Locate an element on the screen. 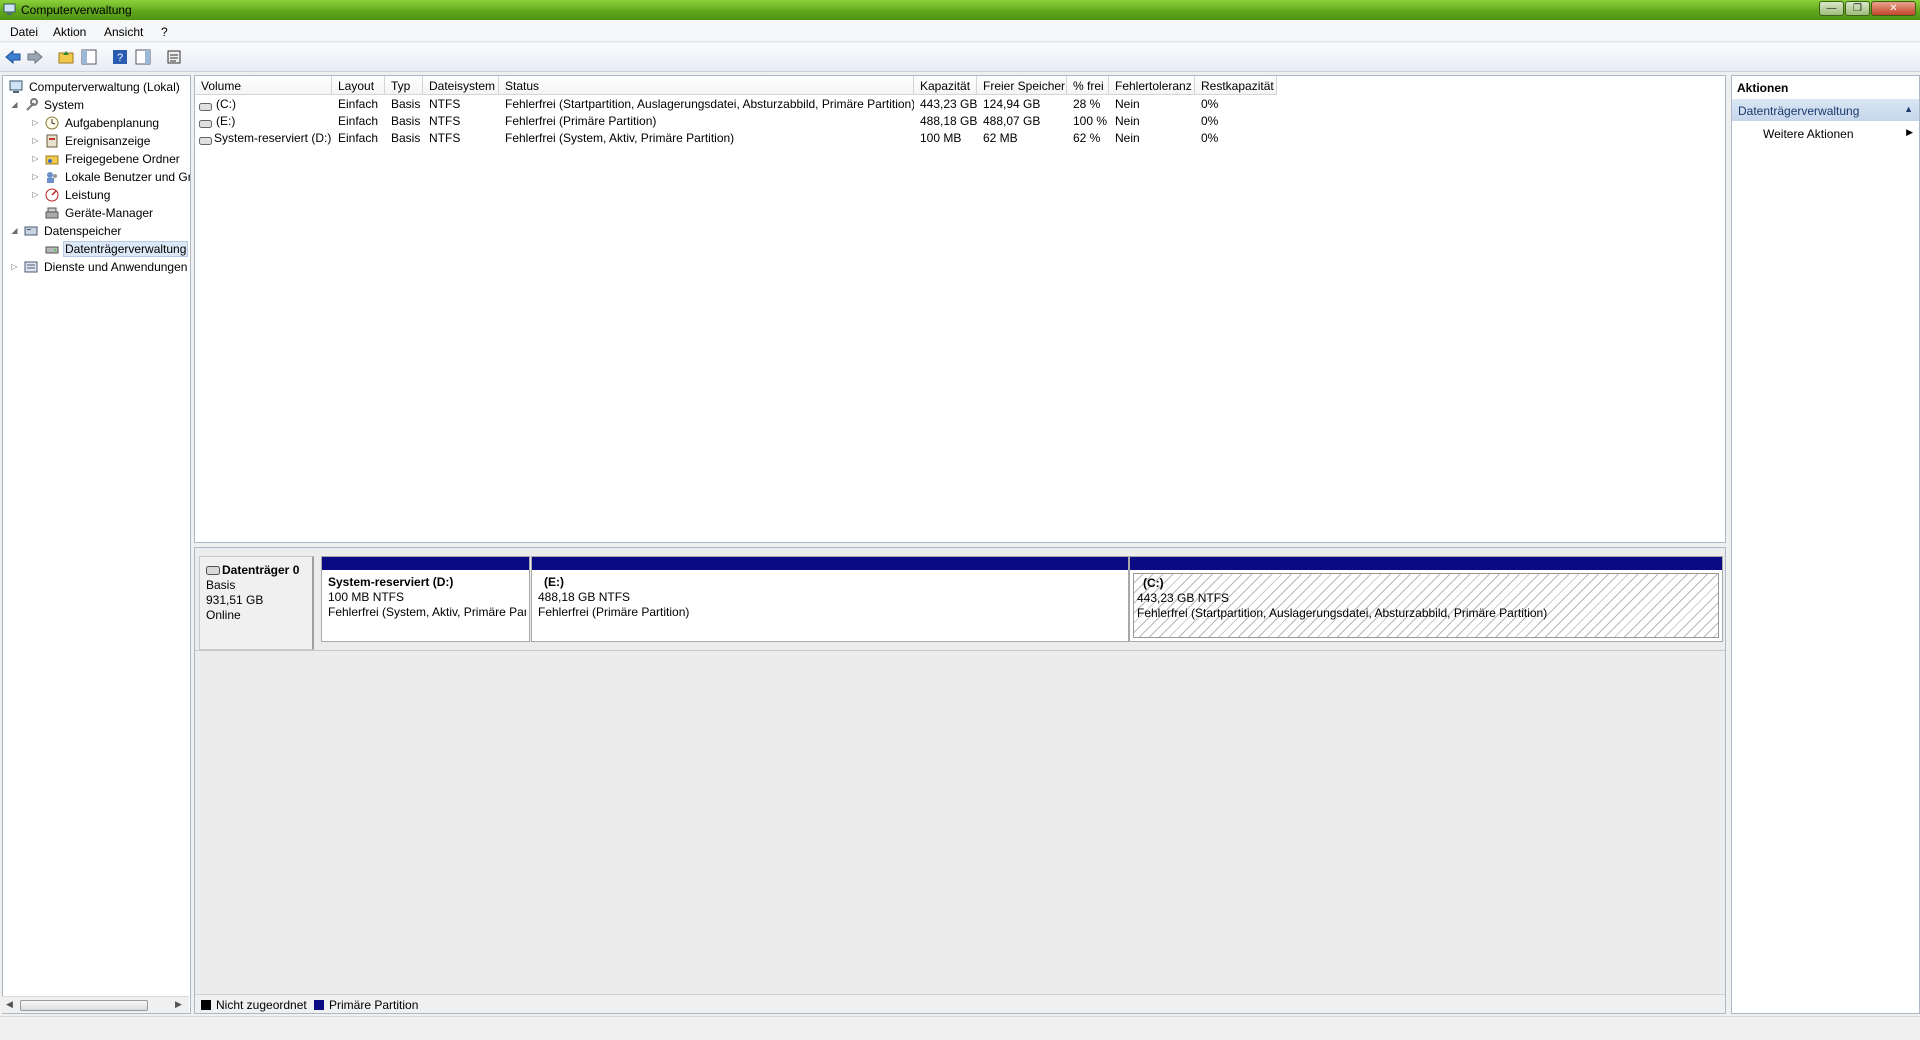 The image size is (1920, 1040). tree-item-dienste-anwendungen: ▷ Dienste und Anwendungen is located at coordinates (99, 266).